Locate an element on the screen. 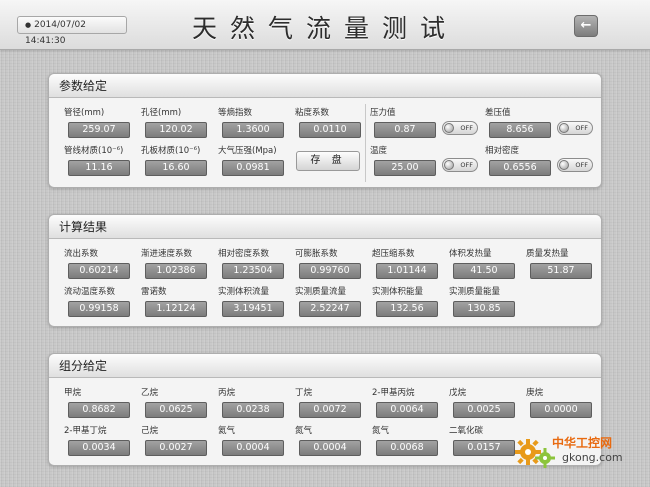  field-value: 0.0981 is located at coordinates (253, 168).